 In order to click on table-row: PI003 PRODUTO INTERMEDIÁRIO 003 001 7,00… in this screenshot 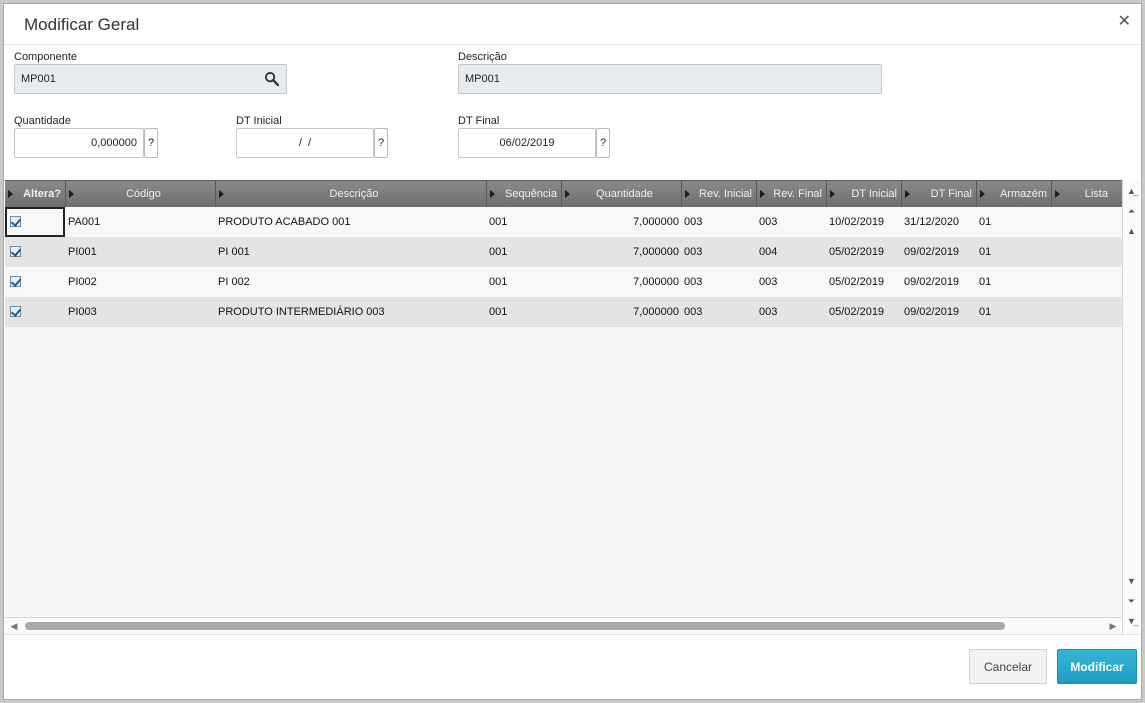, I will do `click(563, 312)`.